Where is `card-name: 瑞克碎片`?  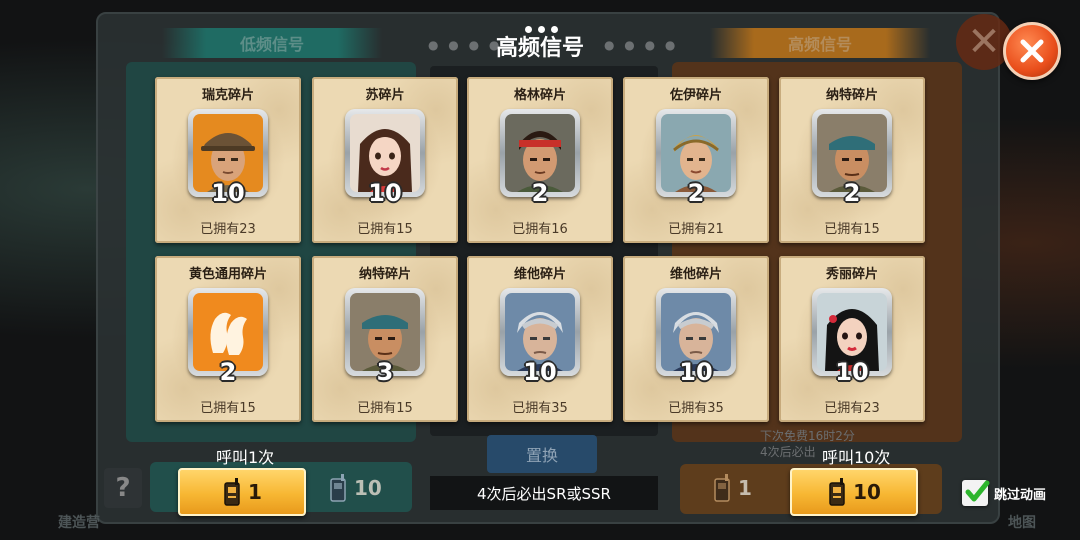 card-name: 瑞克碎片 is located at coordinates (227, 95).